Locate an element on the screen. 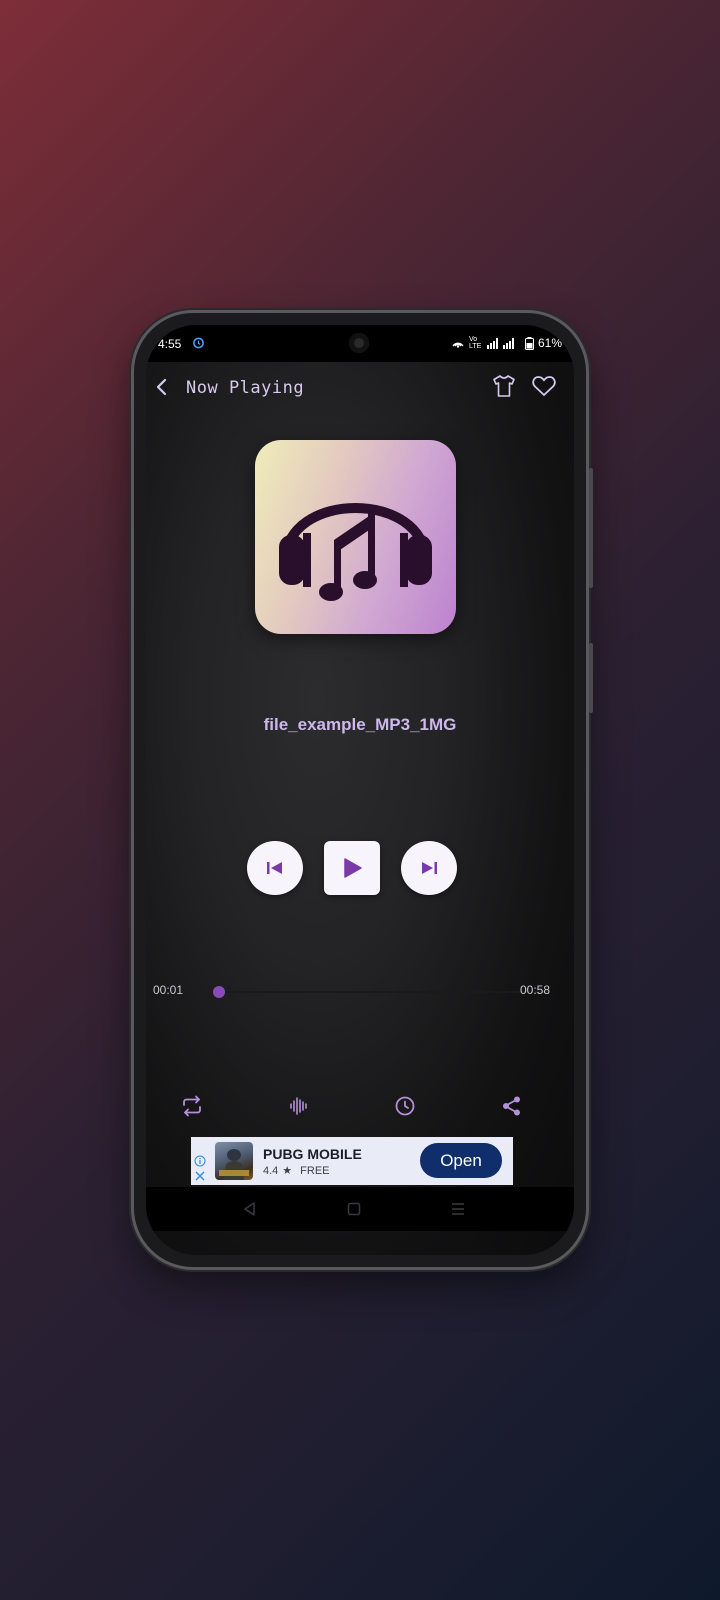  hotspot-icon is located at coordinates (458, 345).